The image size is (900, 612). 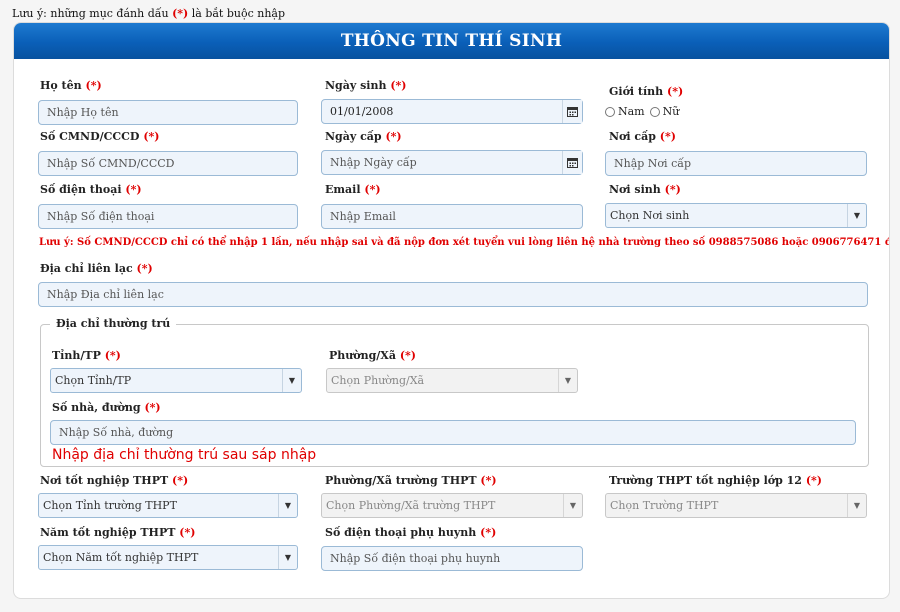 I want to click on cmnd-input, so click(x=168, y=163).